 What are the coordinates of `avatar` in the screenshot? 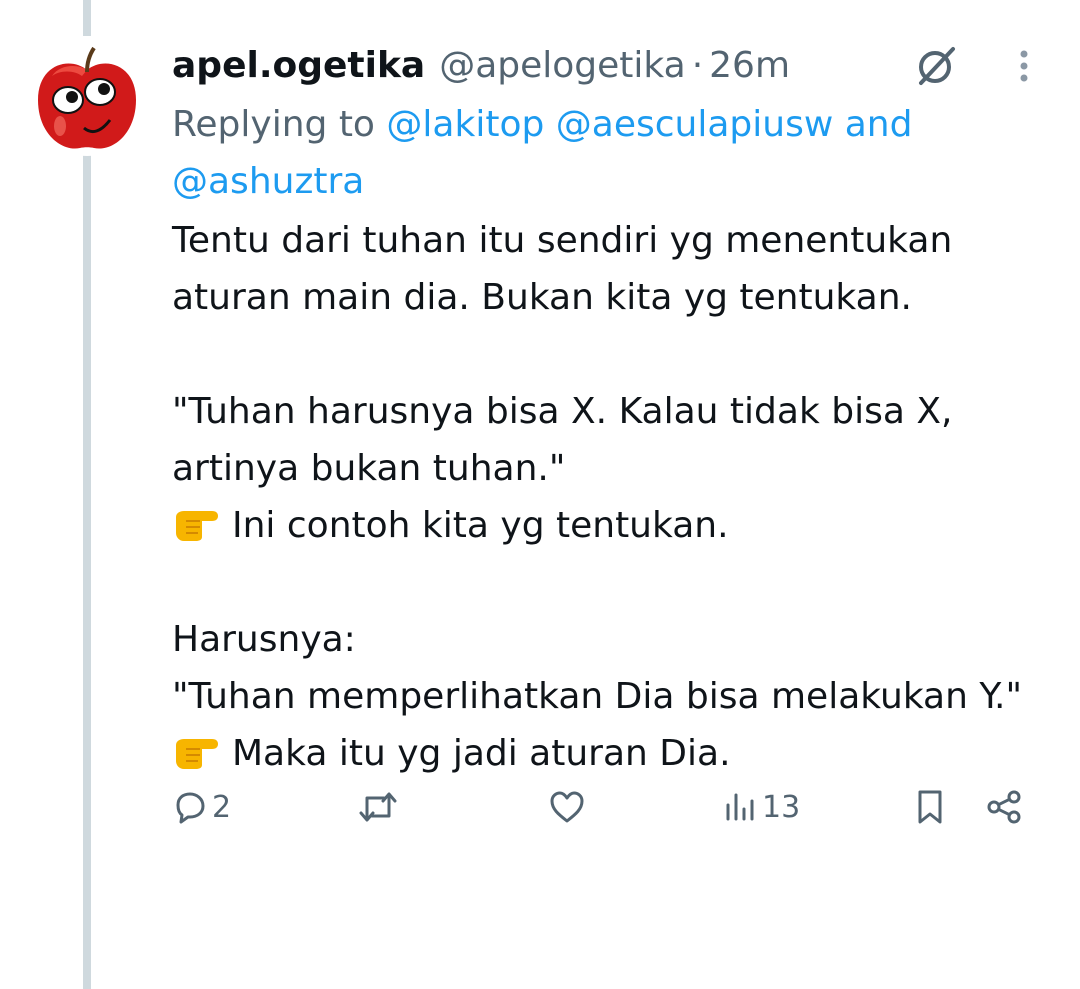 It's located at (87, 99).